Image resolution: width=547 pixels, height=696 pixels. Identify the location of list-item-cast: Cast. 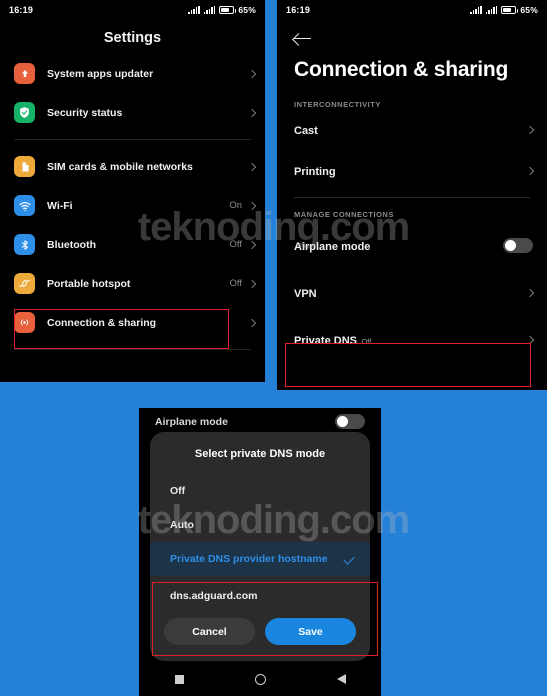
(412, 129).